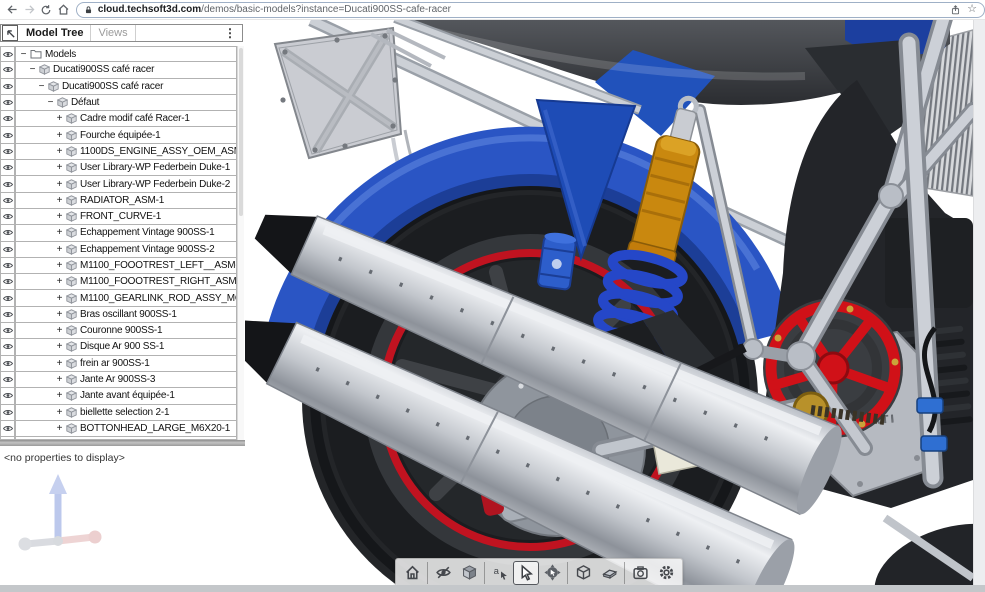 This screenshot has width=985, height=592. Describe the element at coordinates (126, 103) in the screenshot. I see `tree-item: − Défaut` at that location.